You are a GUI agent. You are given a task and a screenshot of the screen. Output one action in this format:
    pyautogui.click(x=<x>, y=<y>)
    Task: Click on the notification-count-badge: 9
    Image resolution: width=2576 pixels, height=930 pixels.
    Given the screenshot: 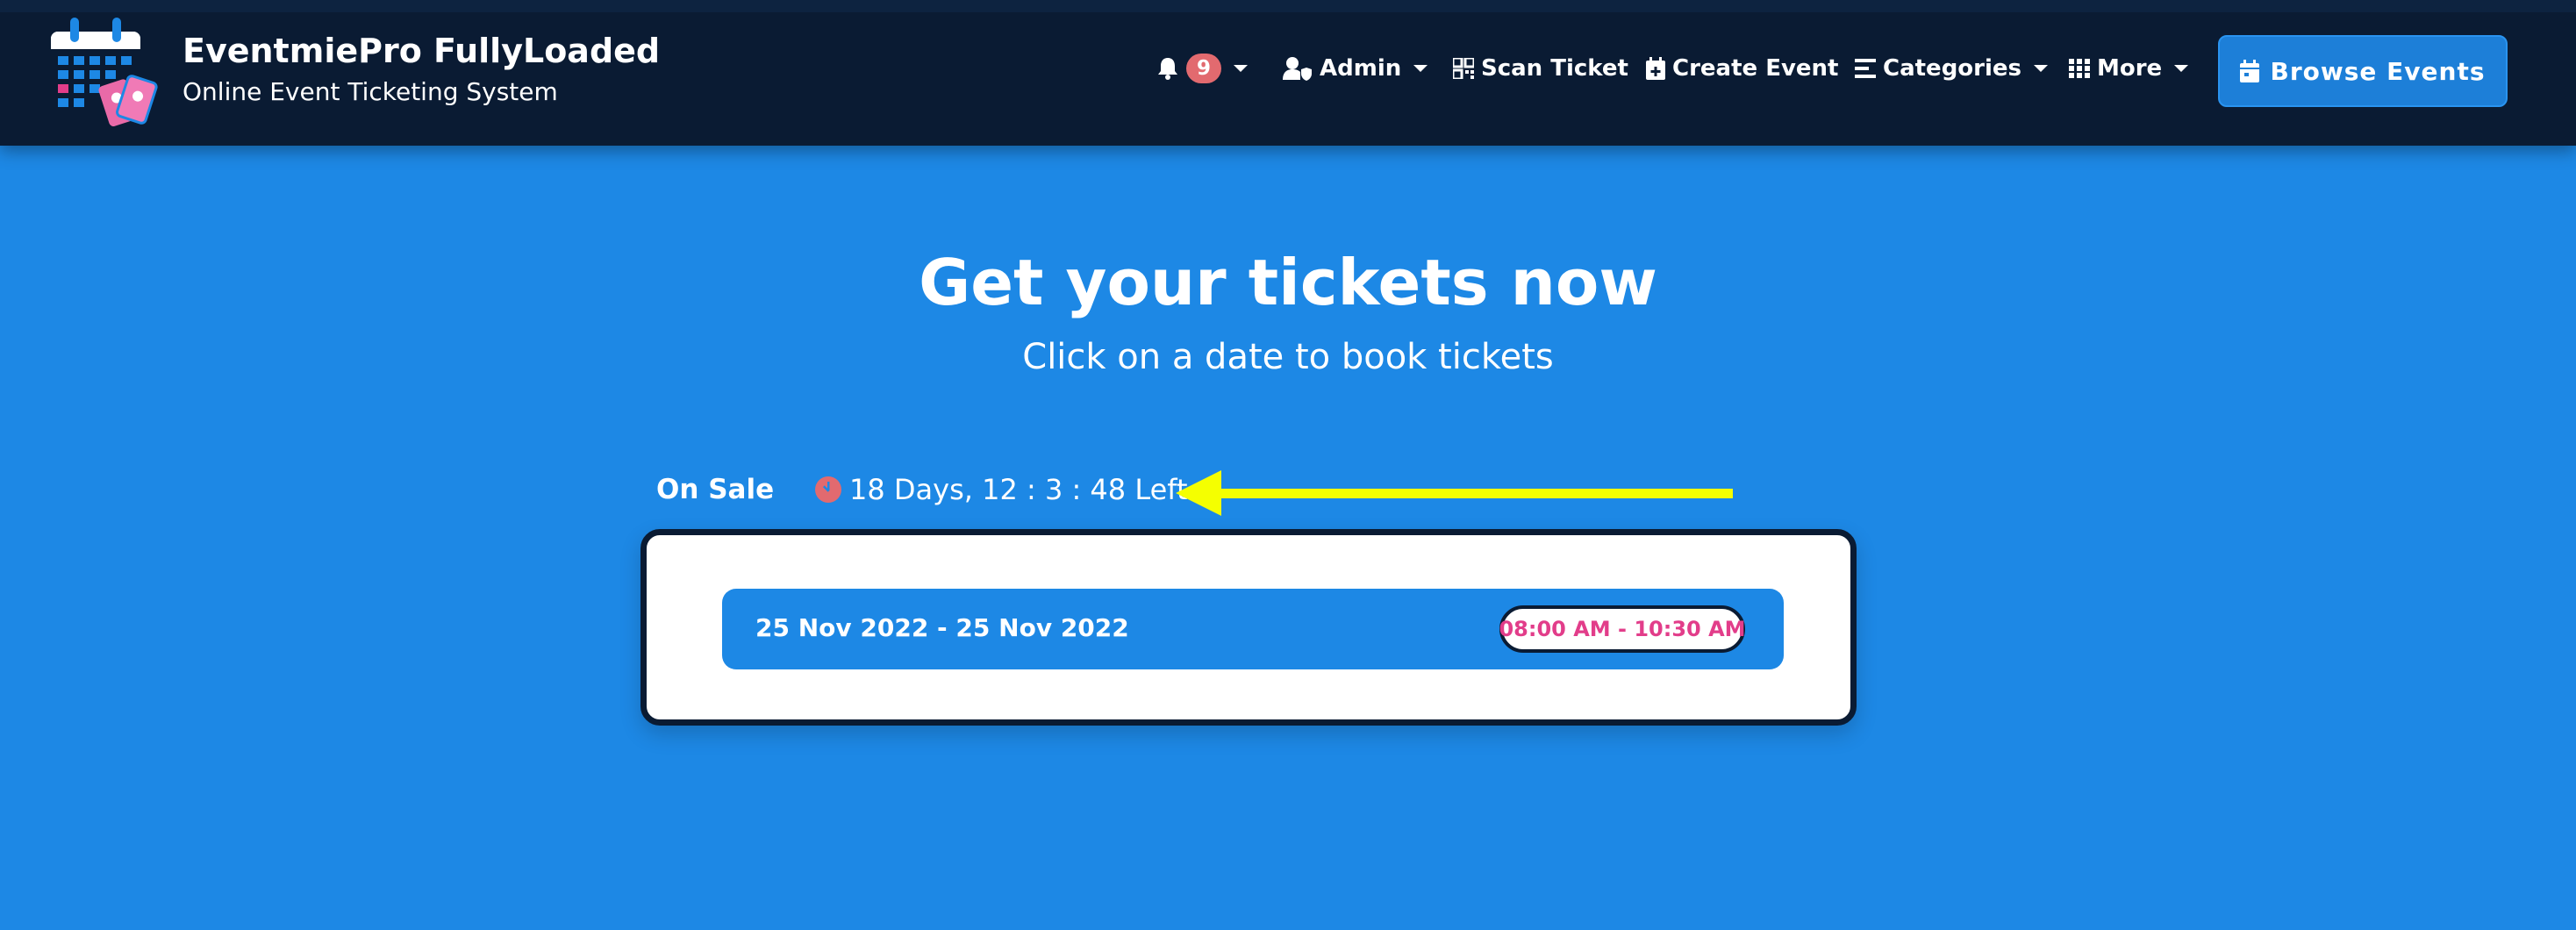 What is the action you would take?
    pyautogui.click(x=1204, y=68)
    